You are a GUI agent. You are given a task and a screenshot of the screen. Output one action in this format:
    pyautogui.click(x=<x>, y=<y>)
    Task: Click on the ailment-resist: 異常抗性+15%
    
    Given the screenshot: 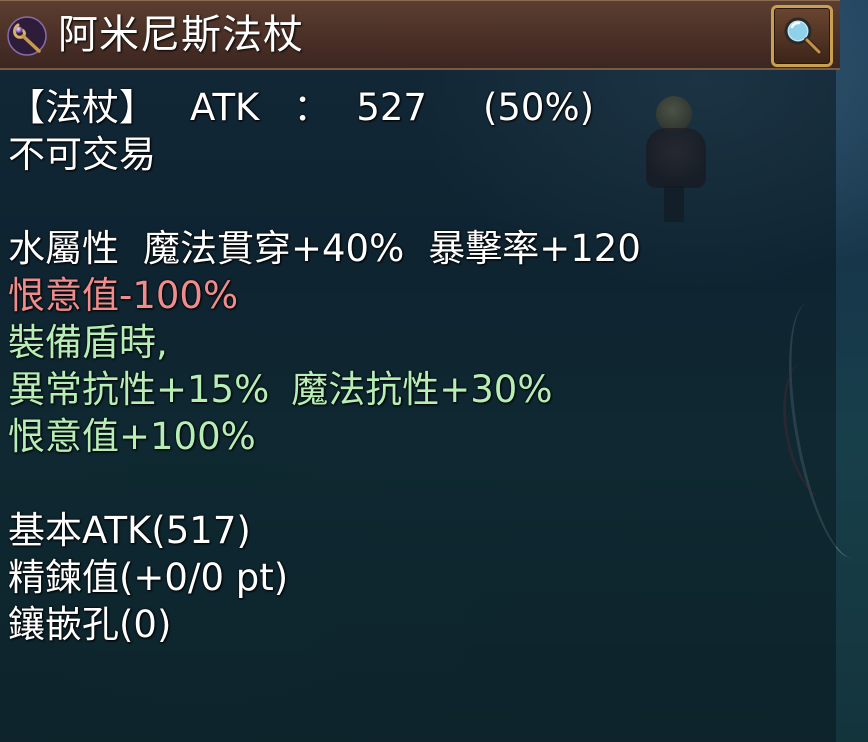 What is the action you would take?
    pyautogui.click(x=139, y=389)
    